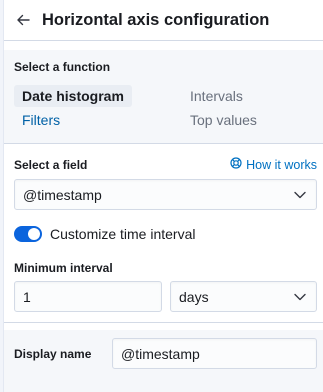 Image resolution: width=323 pixels, height=392 pixels. Describe the element at coordinates (63, 268) in the screenshot. I see `minimum-interval-label: Minimum interval` at that location.